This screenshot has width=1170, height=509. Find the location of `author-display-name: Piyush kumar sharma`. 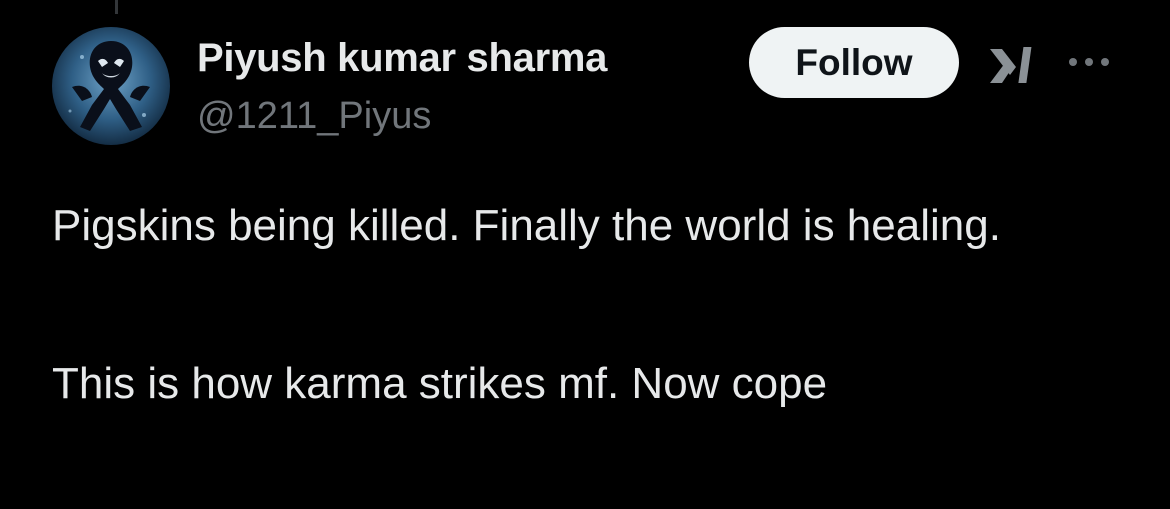

author-display-name: Piyush kumar sharma is located at coordinates (402, 58).